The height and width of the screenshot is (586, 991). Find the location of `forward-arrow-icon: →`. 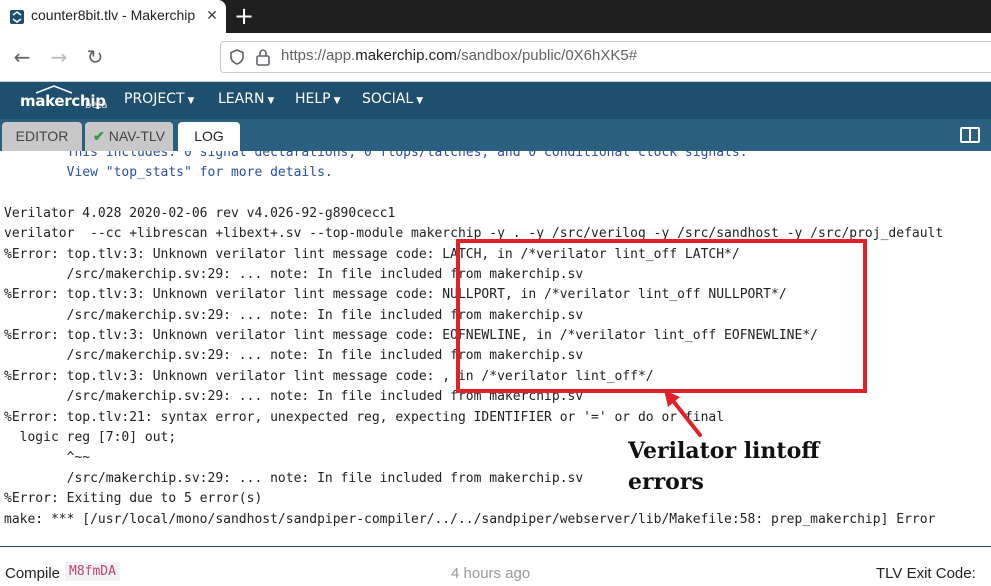

forward-arrow-icon: → is located at coordinates (59, 57).